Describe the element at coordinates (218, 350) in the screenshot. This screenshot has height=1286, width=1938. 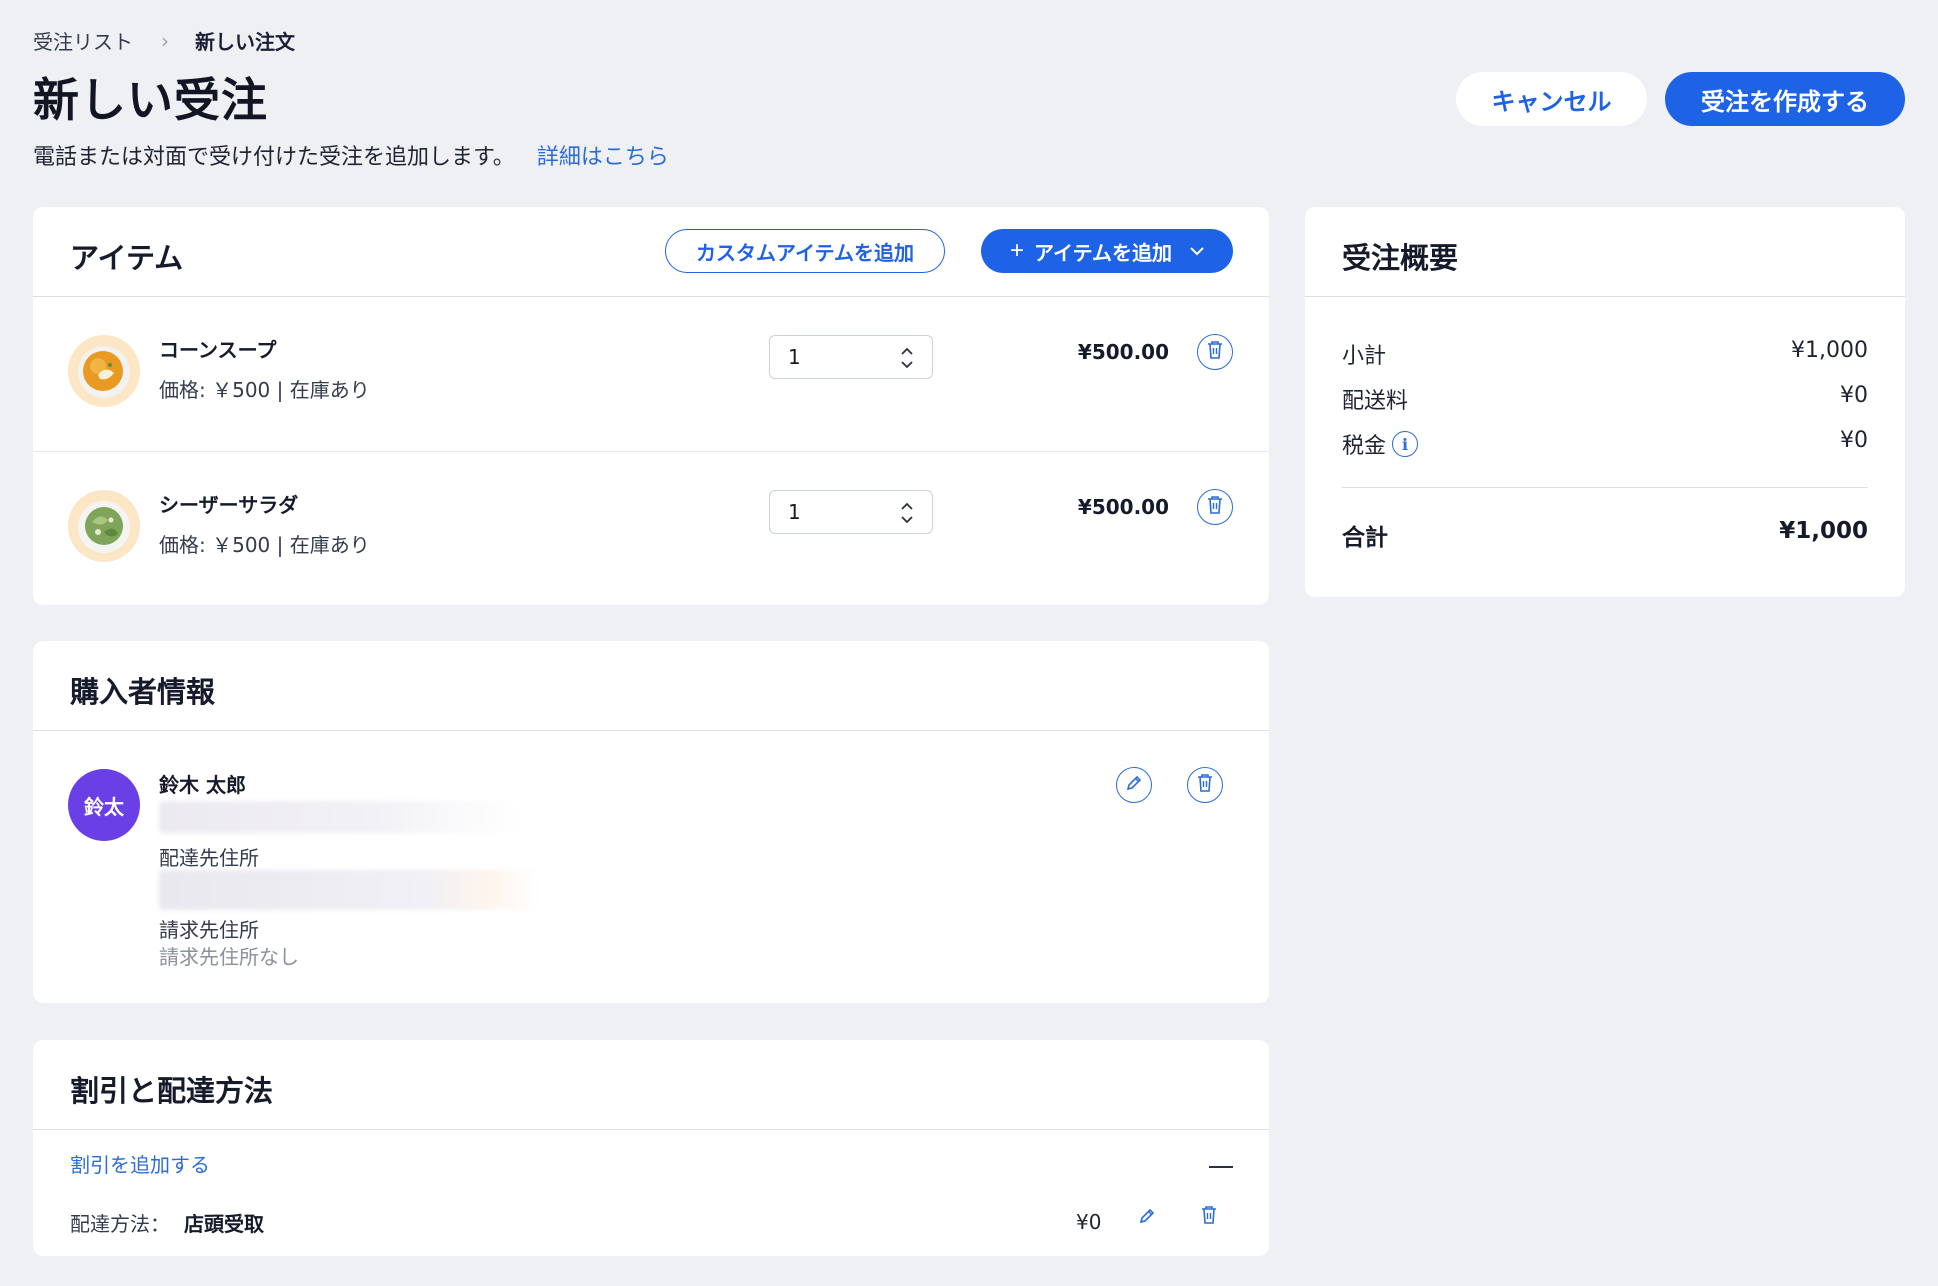
I see `item-name: コーンスープ` at that location.